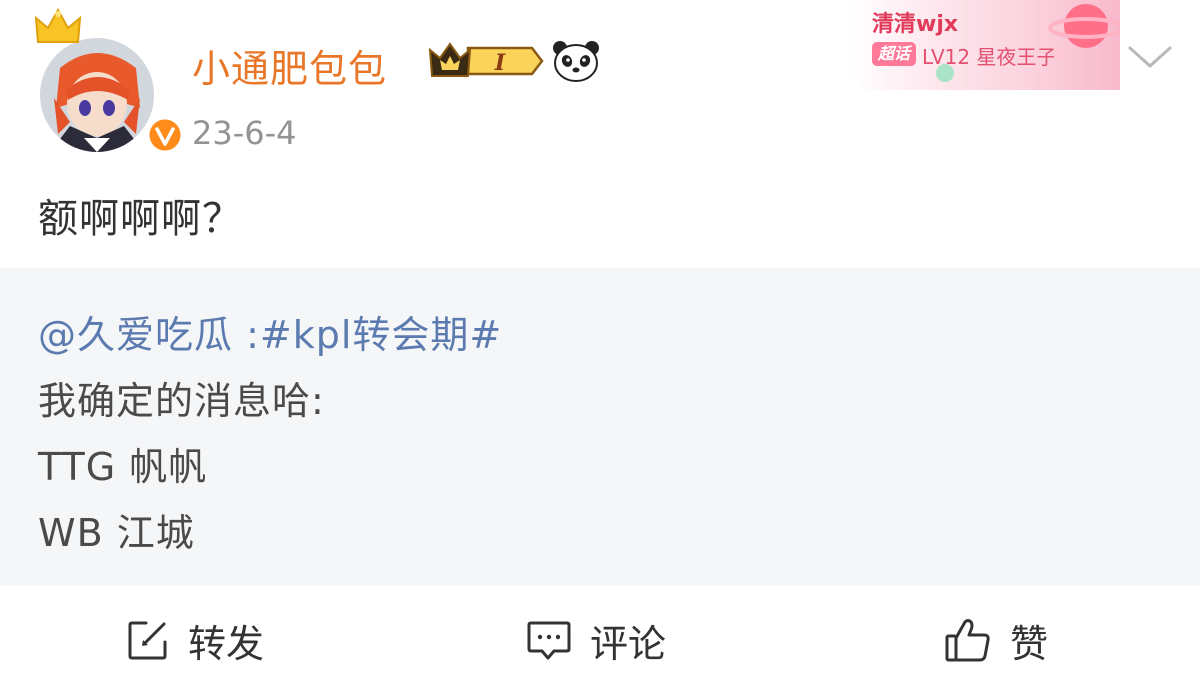  What do you see at coordinates (628, 643) in the screenshot?
I see `comment-label: 评论` at bounding box center [628, 643].